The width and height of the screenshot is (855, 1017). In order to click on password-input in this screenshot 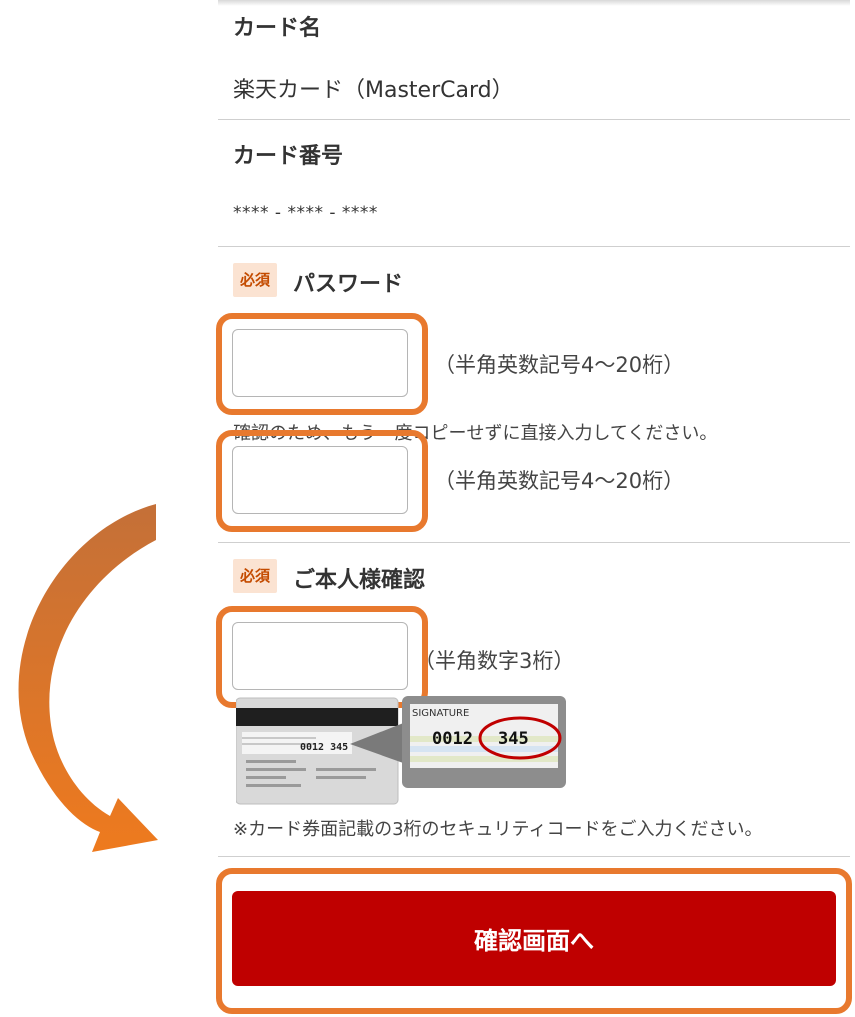, I will do `click(320, 363)`.